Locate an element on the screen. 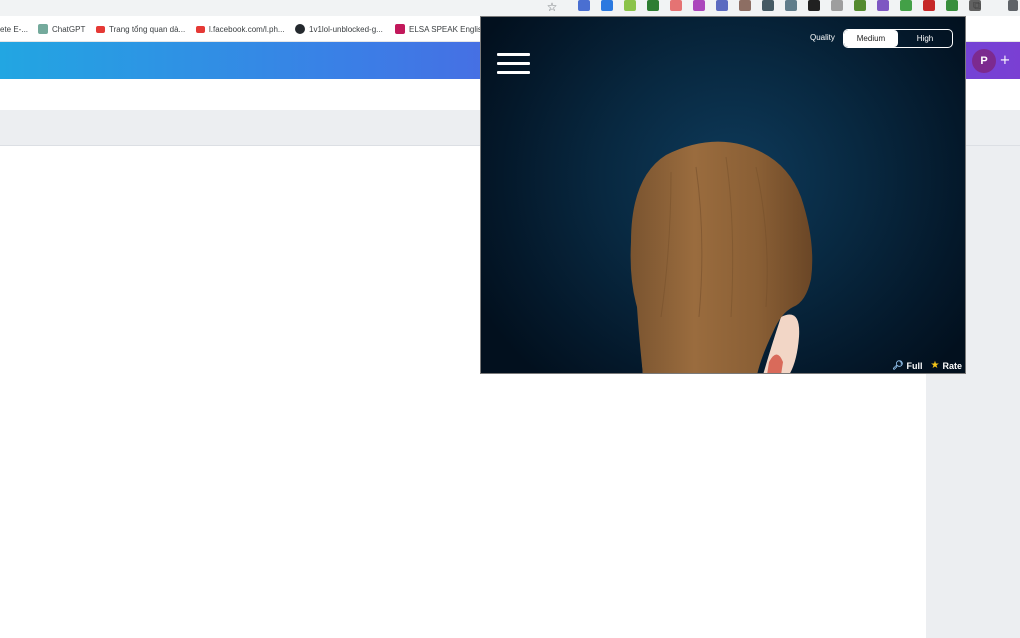 The height and width of the screenshot is (638, 1020). quality-toggle: Medium High is located at coordinates (898, 38).